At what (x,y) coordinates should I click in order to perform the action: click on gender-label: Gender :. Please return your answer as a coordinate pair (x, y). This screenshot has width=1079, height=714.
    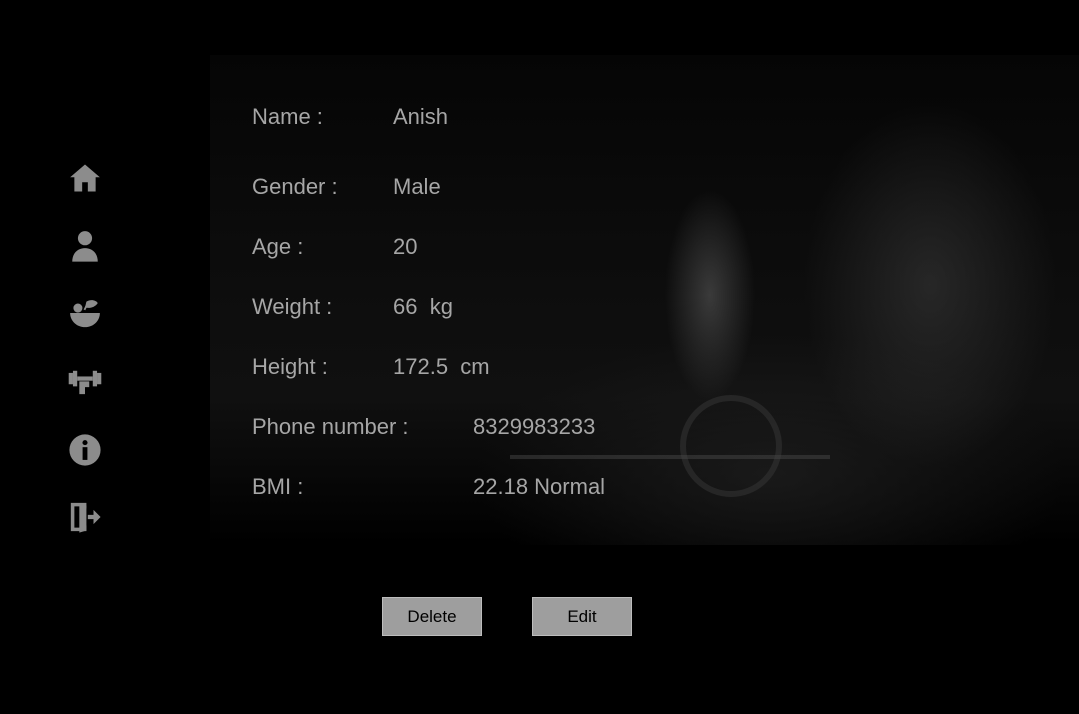
    Looking at the image, I should click on (295, 186).